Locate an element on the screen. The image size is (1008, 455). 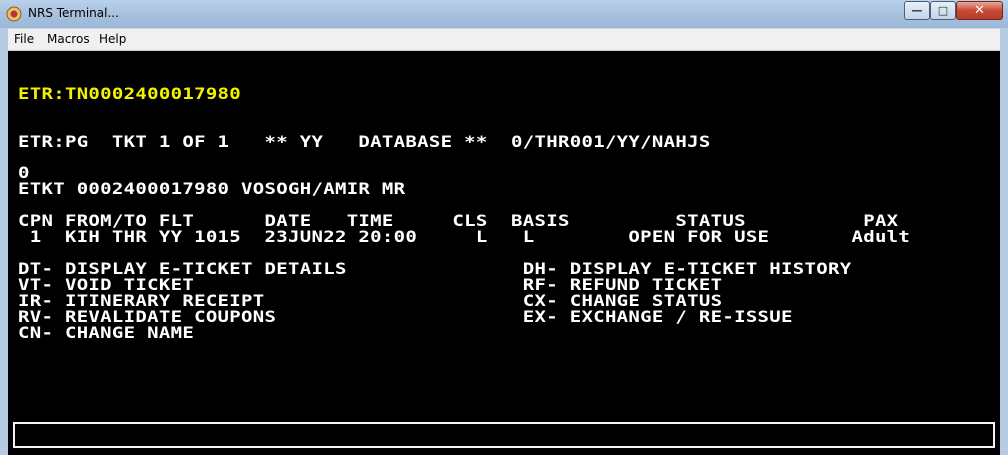
command-option: VT- VOID TICKET RF- REFUND TICKET is located at coordinates (370, 285).